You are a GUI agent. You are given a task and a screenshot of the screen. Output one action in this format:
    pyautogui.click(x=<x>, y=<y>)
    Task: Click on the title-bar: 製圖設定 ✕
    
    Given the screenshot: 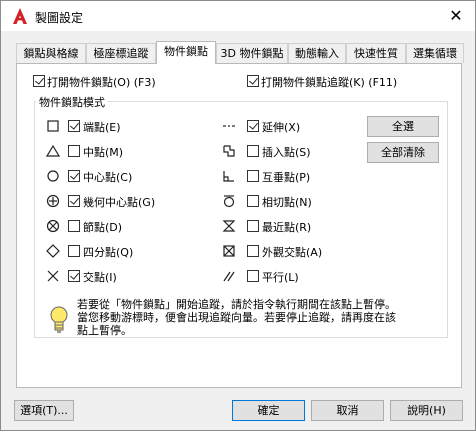 What is the action you would take?
    pyautogui.click(x=238, y=16)
    